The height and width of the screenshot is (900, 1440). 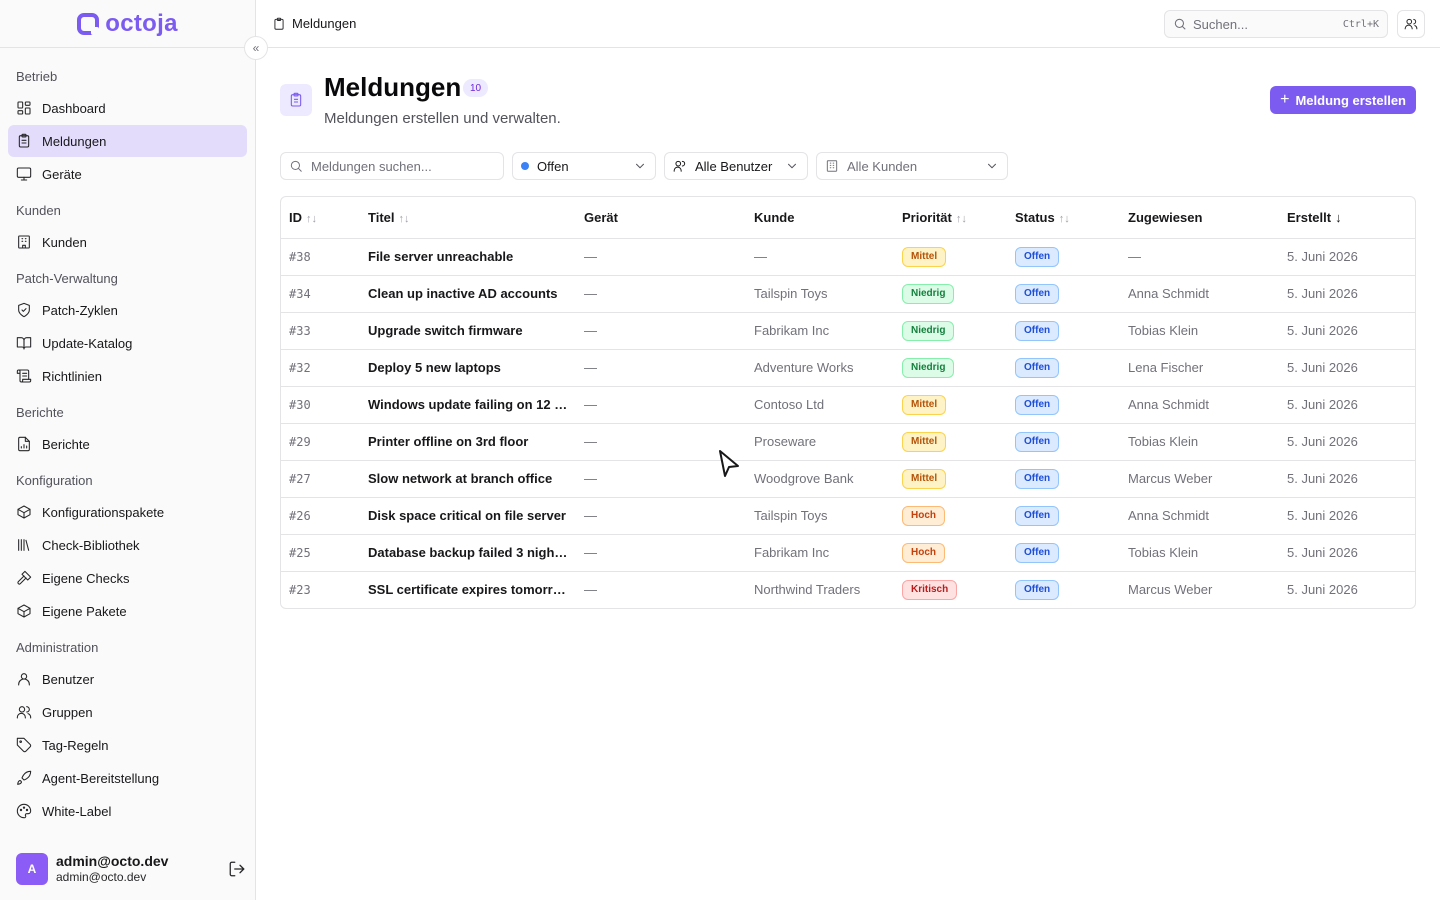 I want to click on chevron-down-icon, so click(x=792, y=166).